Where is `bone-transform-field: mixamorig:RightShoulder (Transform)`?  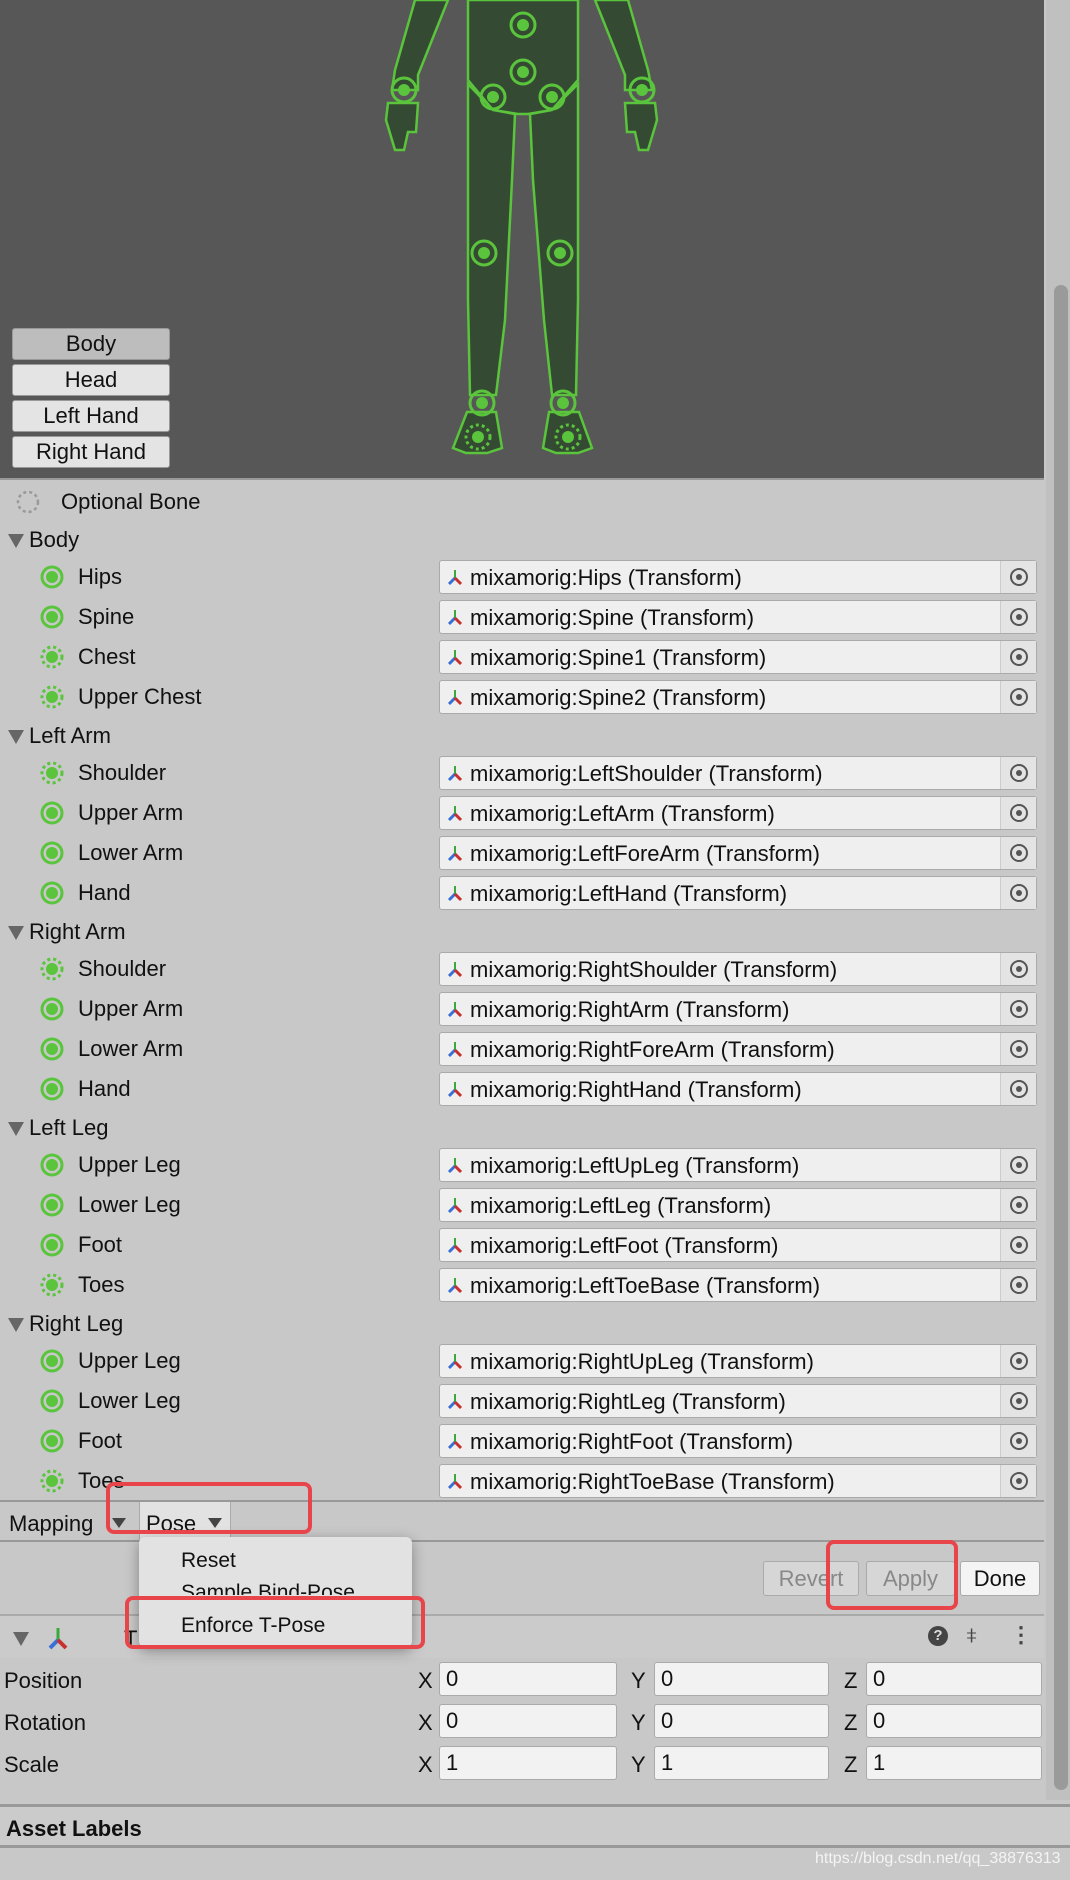
bone-transform-field: mixamorig:RightShoulder (Transform) is located at coordinates (738, 969).